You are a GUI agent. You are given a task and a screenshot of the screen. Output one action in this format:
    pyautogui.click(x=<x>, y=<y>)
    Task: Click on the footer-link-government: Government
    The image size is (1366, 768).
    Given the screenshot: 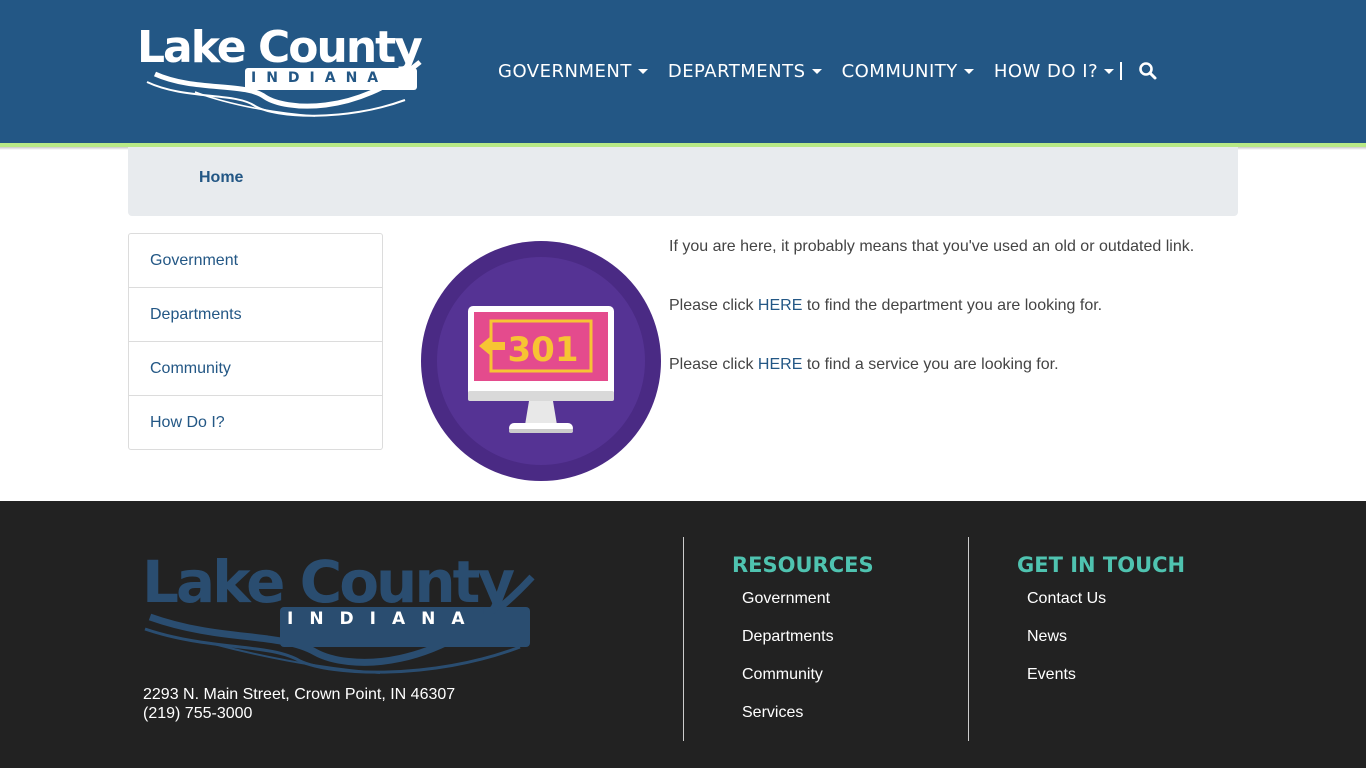 What is the action you would take?
    pyautogui.click(x=808, y=608)
    